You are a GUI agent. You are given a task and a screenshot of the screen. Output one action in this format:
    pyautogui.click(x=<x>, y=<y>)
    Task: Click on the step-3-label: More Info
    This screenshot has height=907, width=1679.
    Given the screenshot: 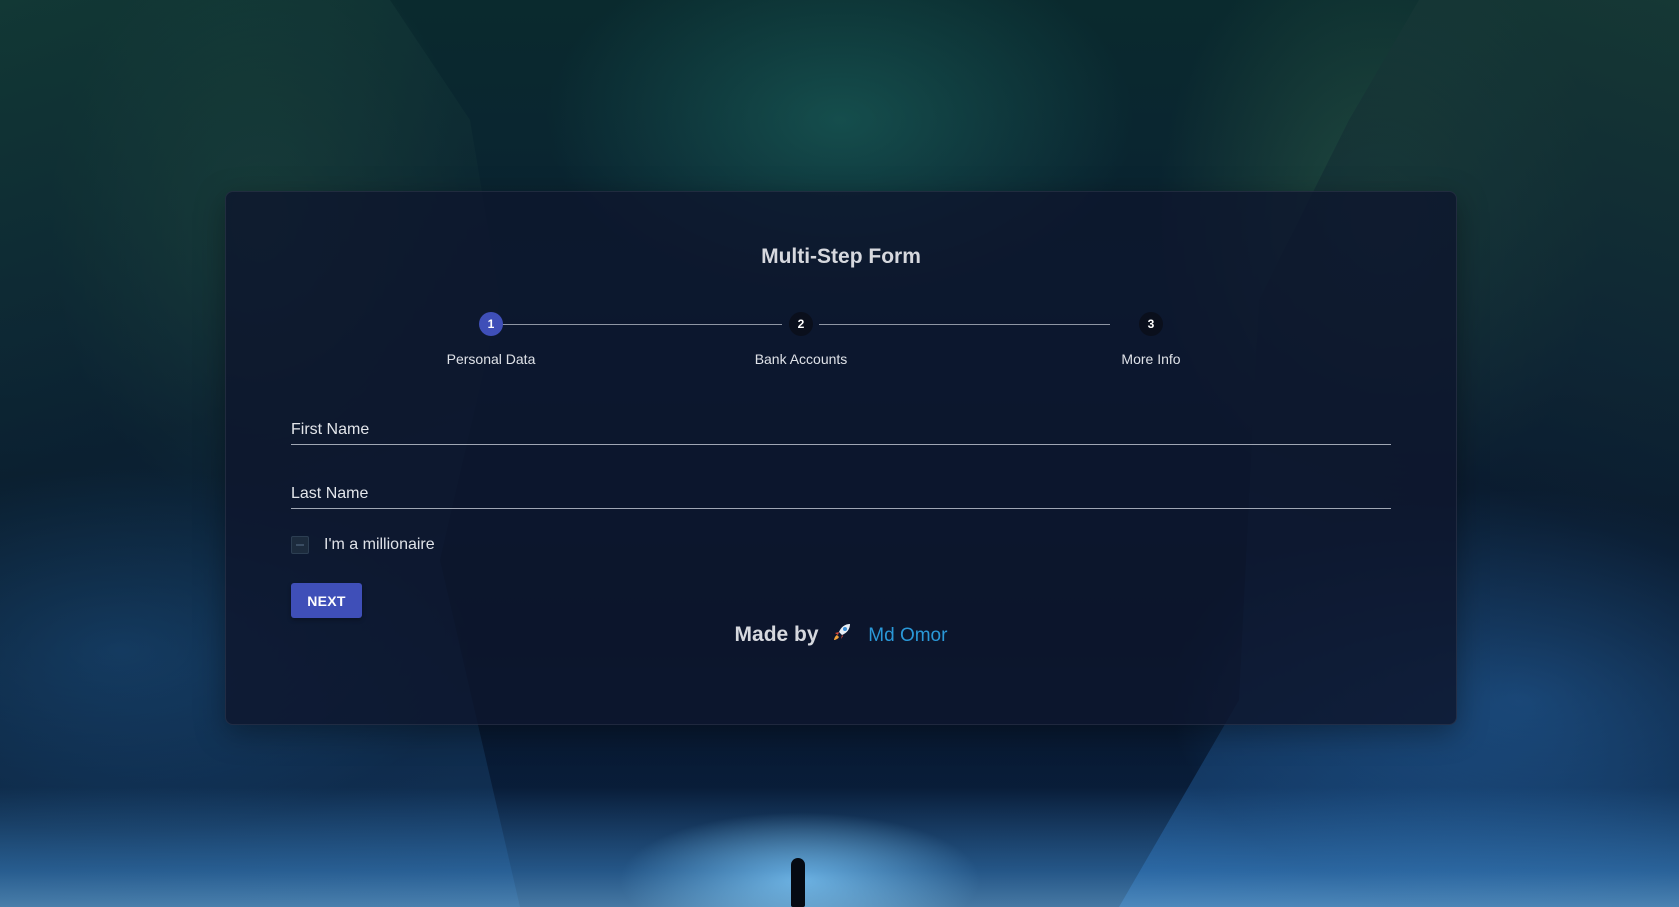 What is the action you would take?
    pyautogui.click(x=1151, y=359)
    